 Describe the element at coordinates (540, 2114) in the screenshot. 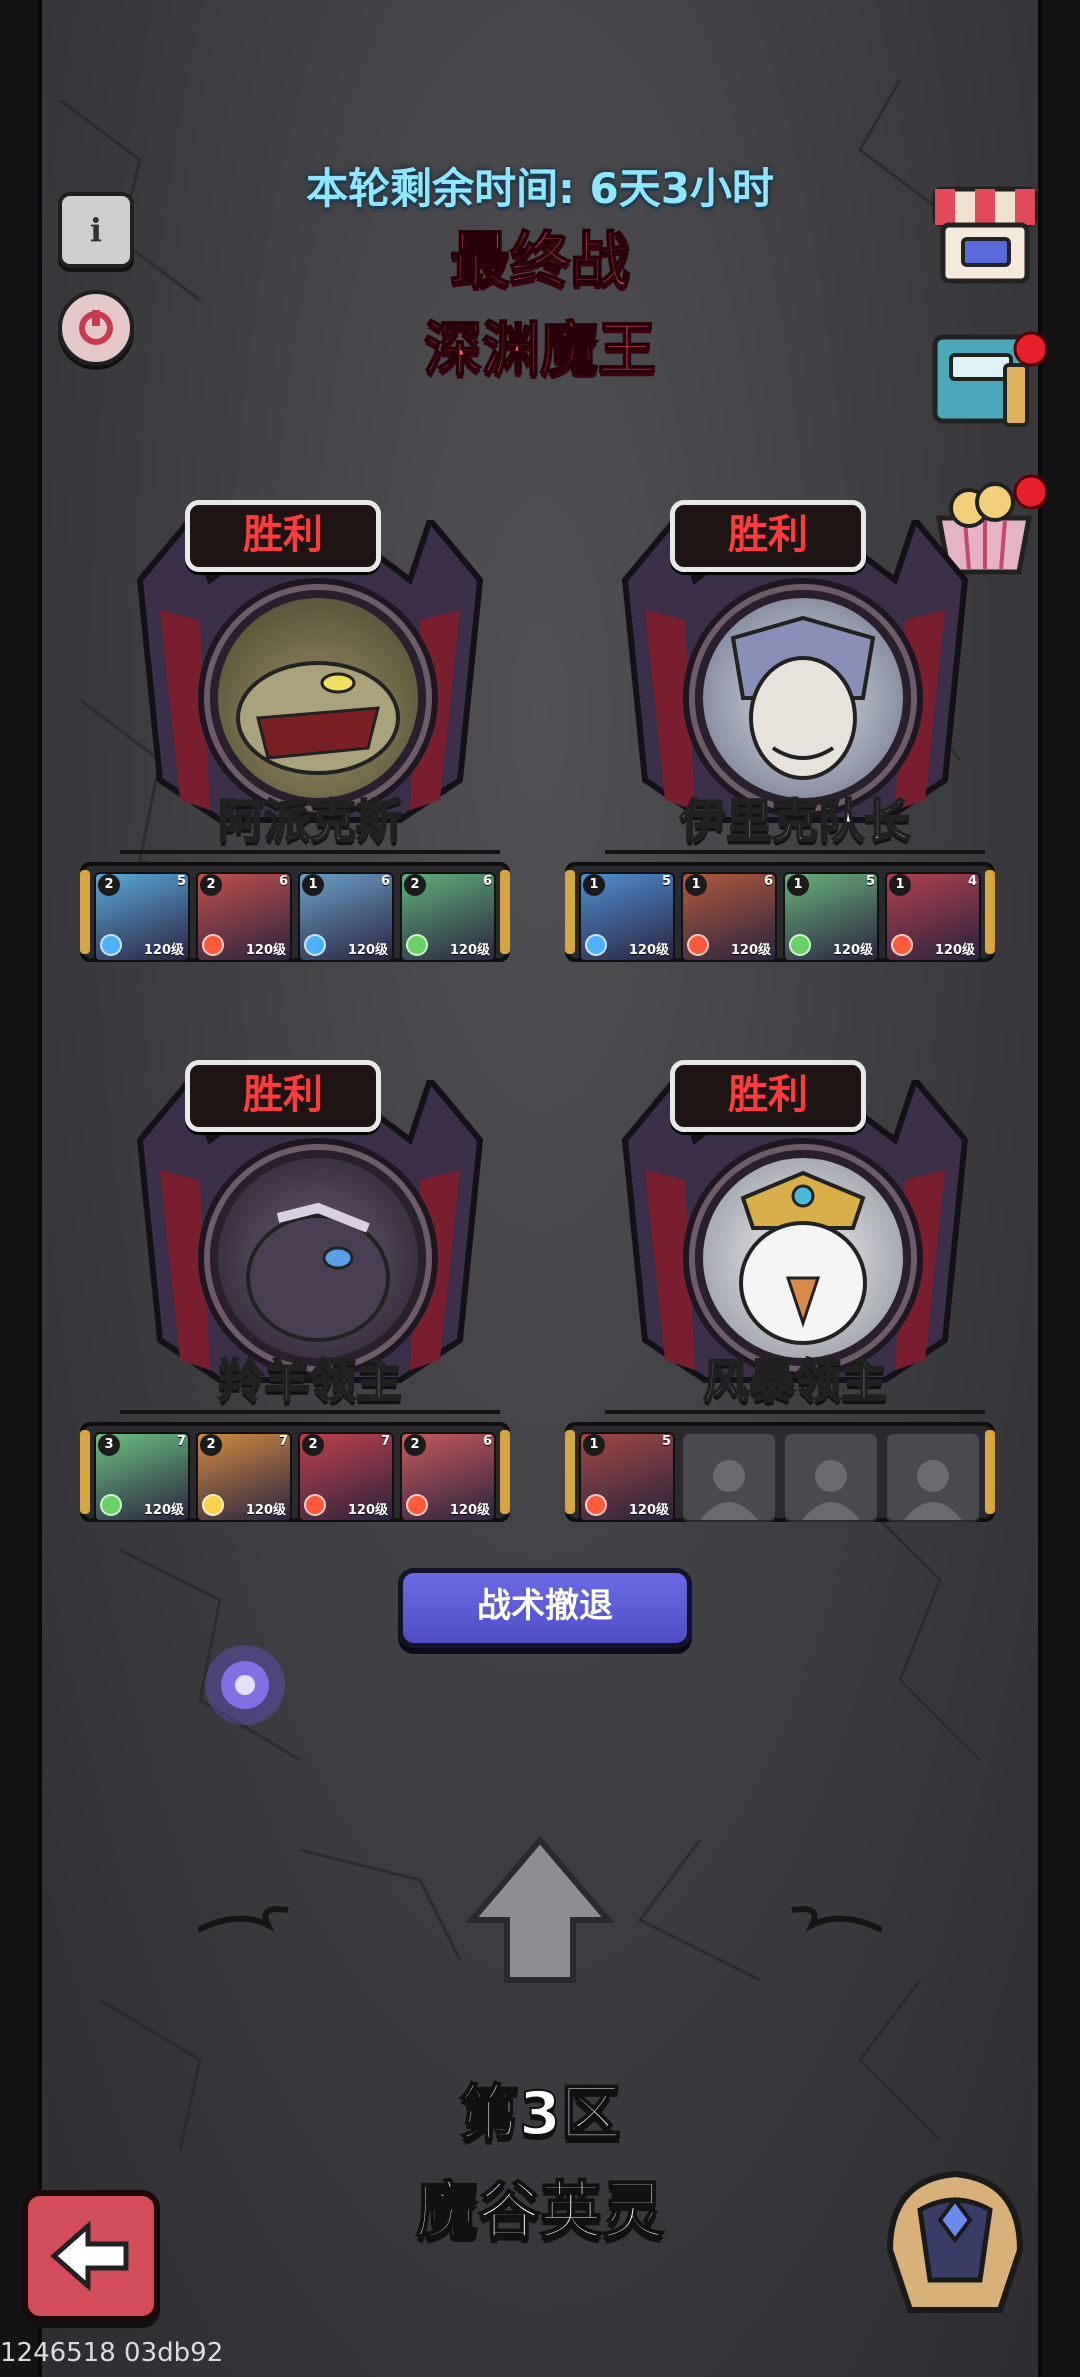

I see `zone-number: 第3区` at that location.